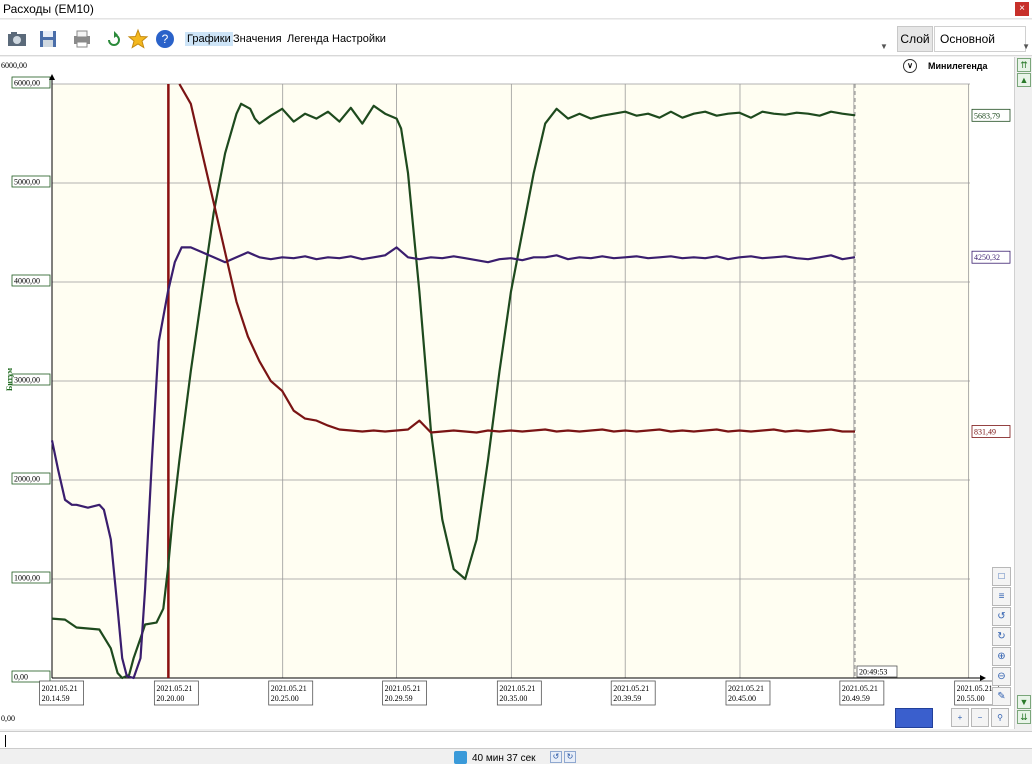 This screenshot has width=1032, height=764. I want to click on series-value-label-1: 4250,32, so click(987, 257).